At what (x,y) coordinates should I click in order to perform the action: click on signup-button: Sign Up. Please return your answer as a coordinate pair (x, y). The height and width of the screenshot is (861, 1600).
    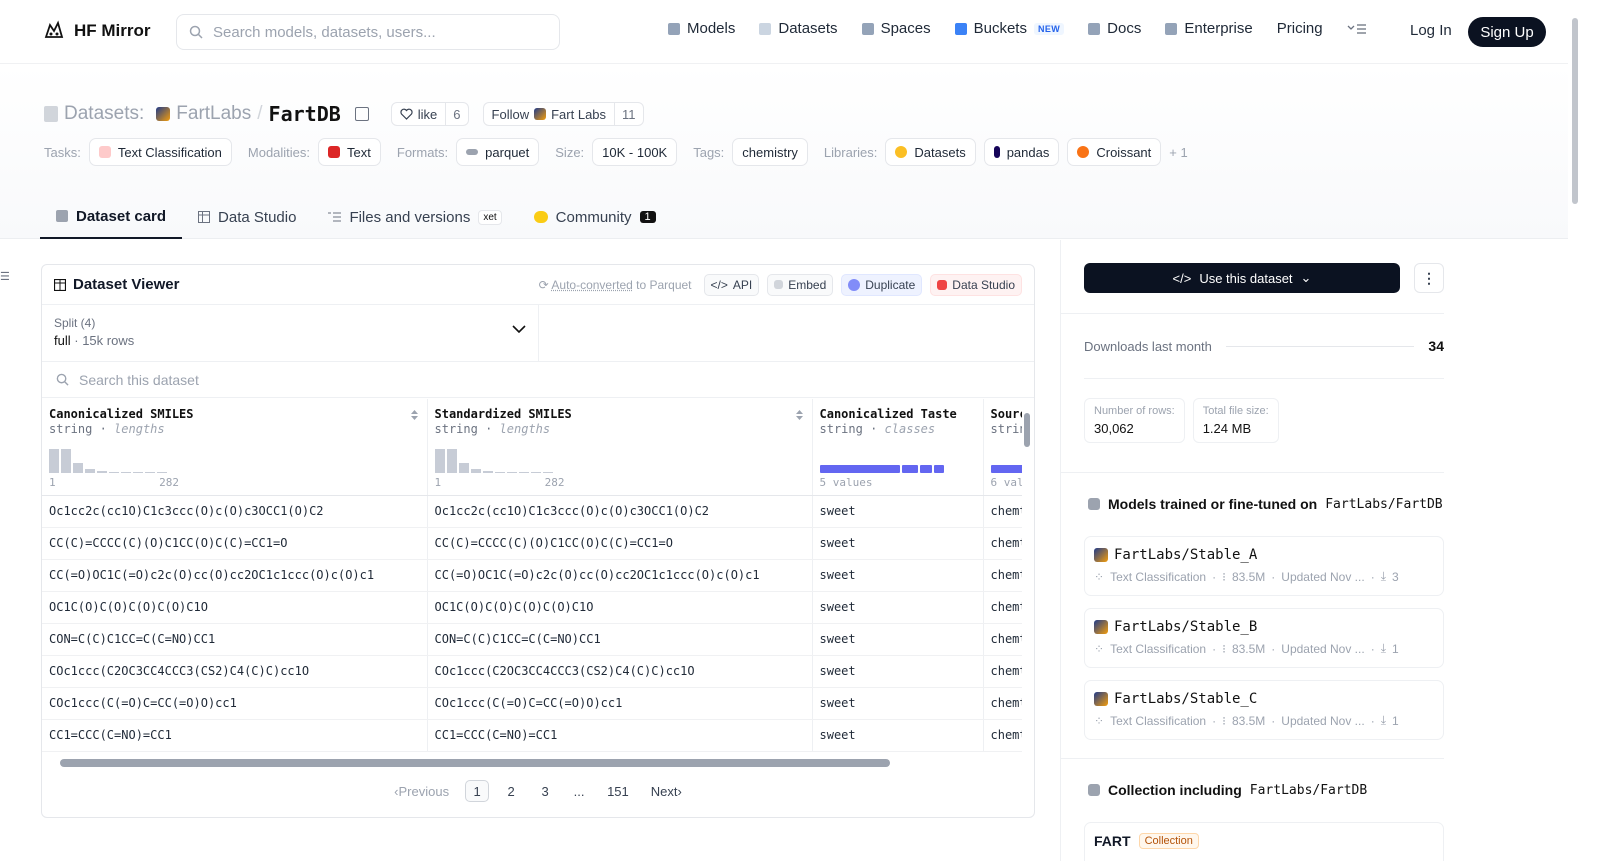
    Looking at the image, I should click on (1507, 32).